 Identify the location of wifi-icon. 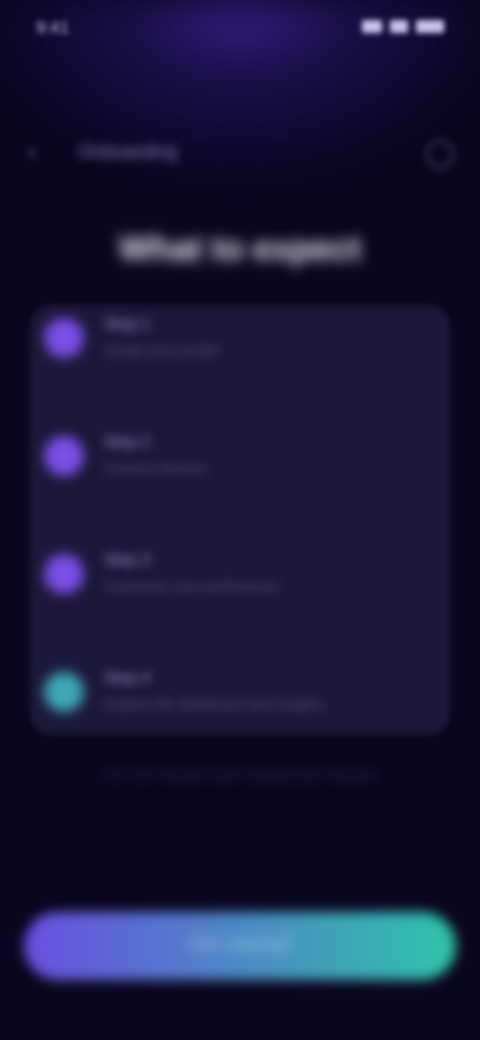
(399, 26).